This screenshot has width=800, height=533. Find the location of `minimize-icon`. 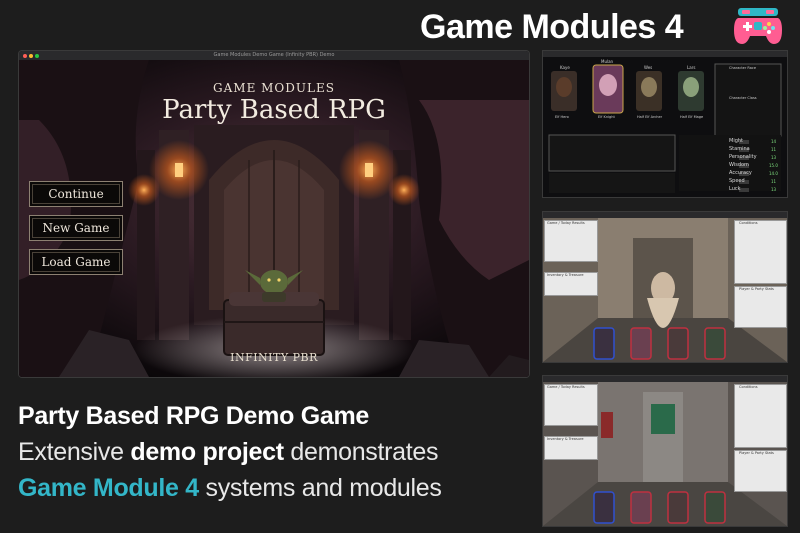

minimize-icon is located at coordinates (31, 55).